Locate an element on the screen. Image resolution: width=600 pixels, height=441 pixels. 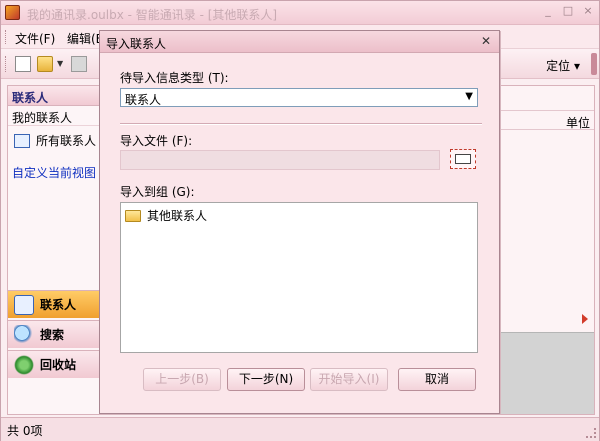
main-titlebar: 我的通讯录.oulbx - 智能通讯录 - [其他联系人] _ □ × is located at coordinates (300, 13).